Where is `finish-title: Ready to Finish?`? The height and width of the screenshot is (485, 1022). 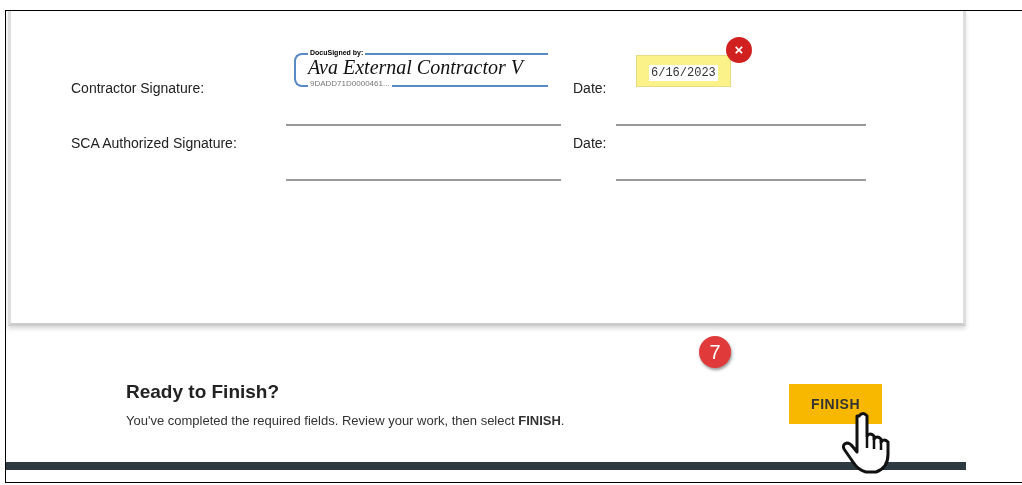 finish-title: Ready to Finish? is located at coordinates (203, 392).